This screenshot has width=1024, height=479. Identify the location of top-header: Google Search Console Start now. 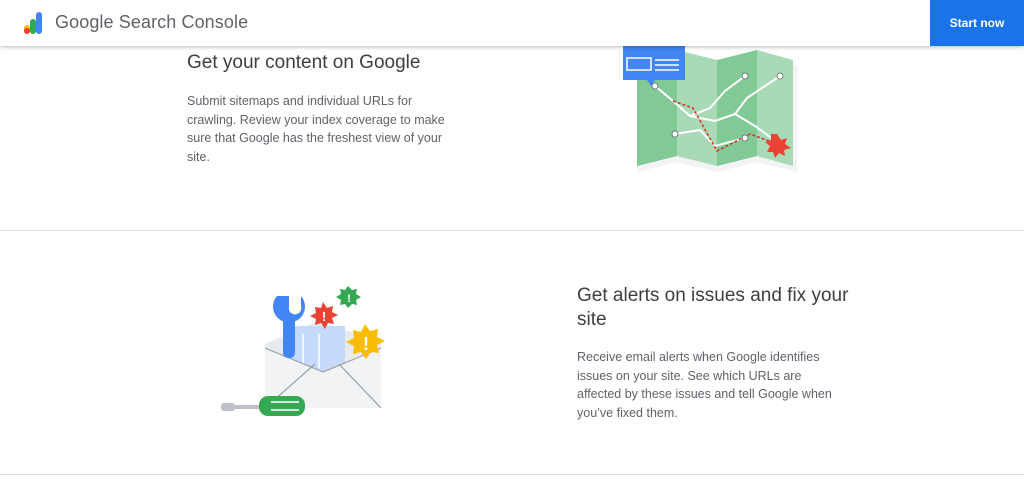
(512, 23).